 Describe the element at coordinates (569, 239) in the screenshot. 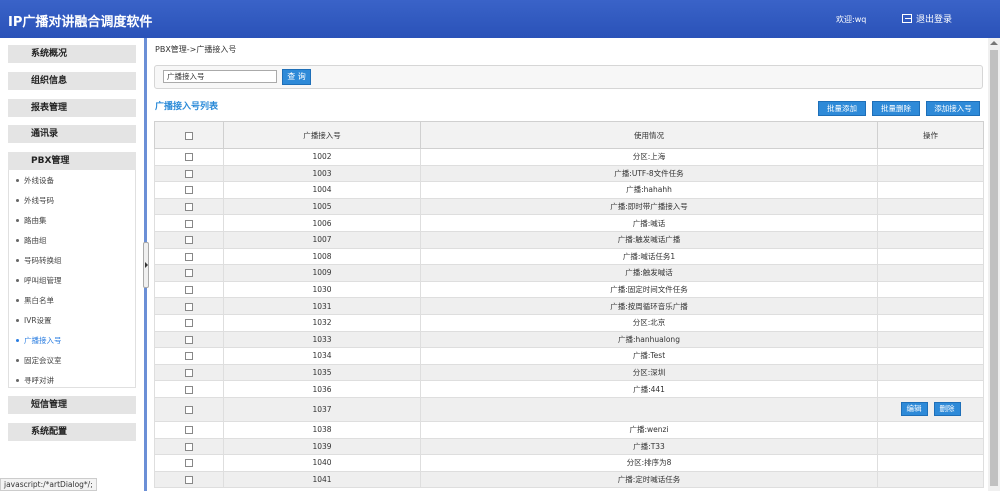

I see `table-row: 1007 广播:触发喊话广播` at that location.